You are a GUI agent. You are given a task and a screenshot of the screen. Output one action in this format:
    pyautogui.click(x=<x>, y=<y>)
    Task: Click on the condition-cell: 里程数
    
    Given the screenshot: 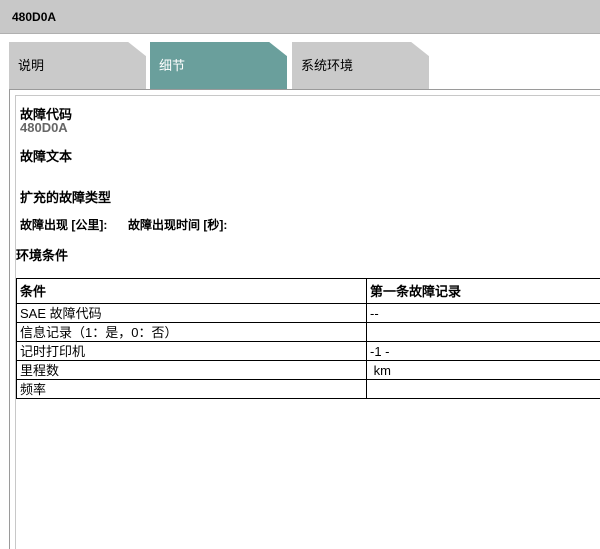 What is the action you would take?
    pyautogui.click(x=192, y=370)
    